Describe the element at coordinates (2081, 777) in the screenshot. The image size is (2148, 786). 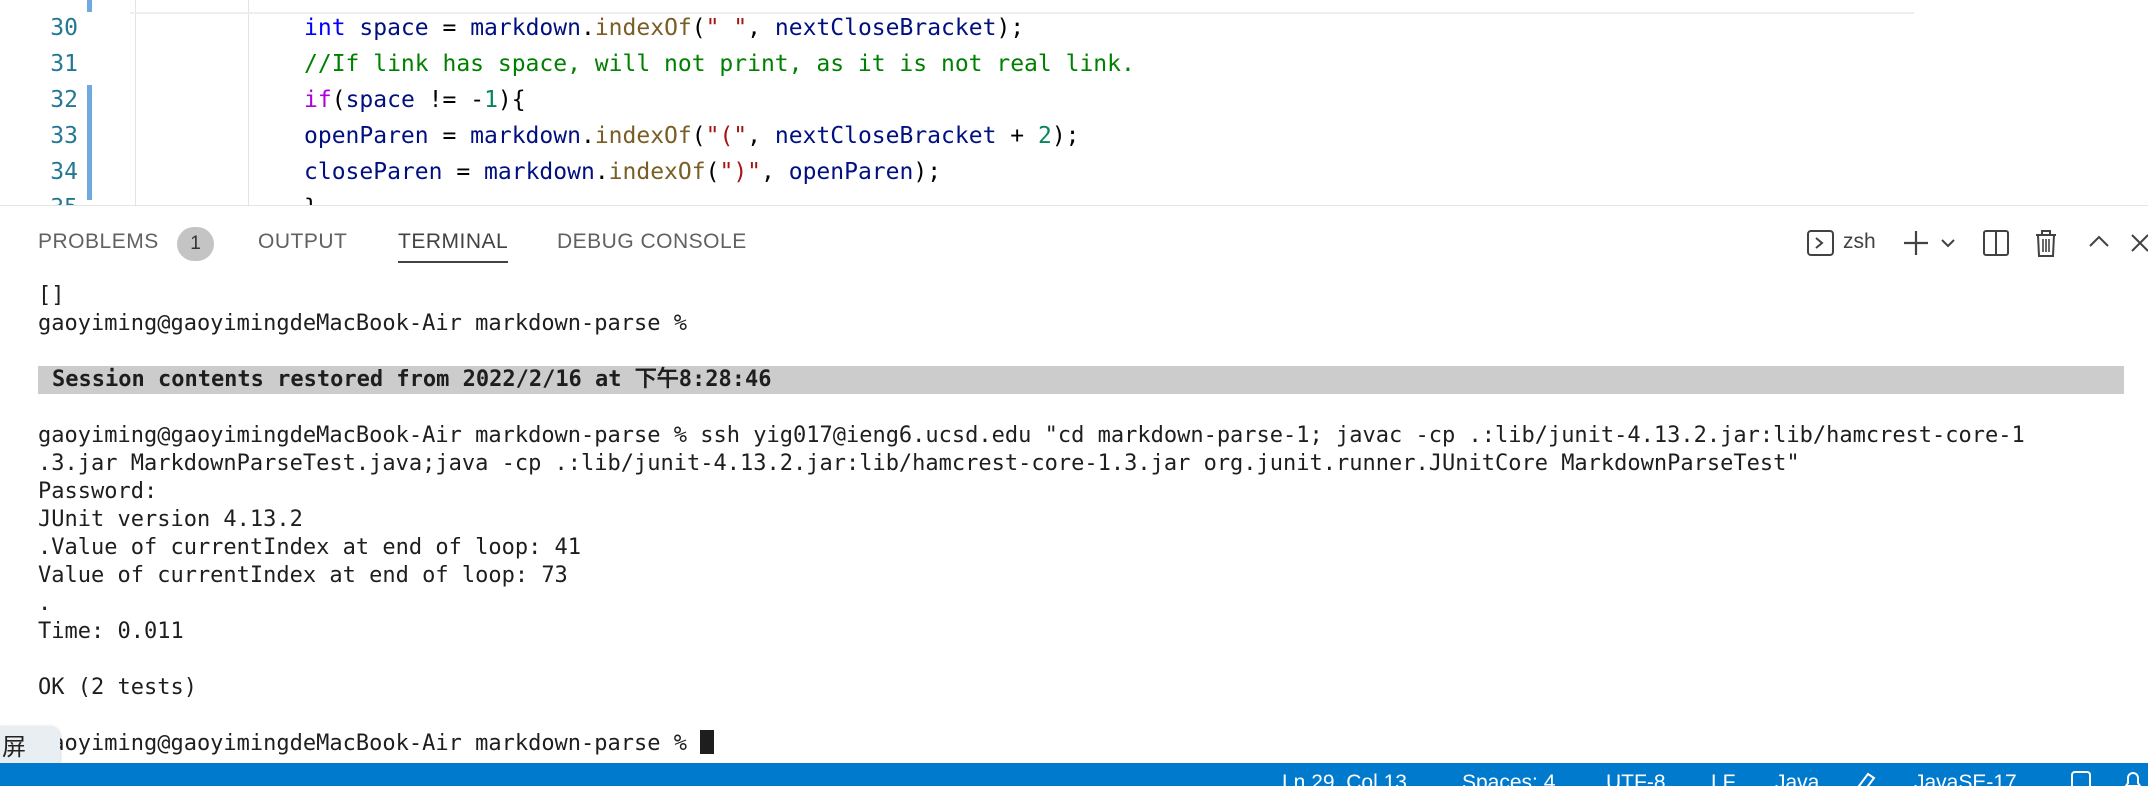
I see `feedback-icon` at that location.